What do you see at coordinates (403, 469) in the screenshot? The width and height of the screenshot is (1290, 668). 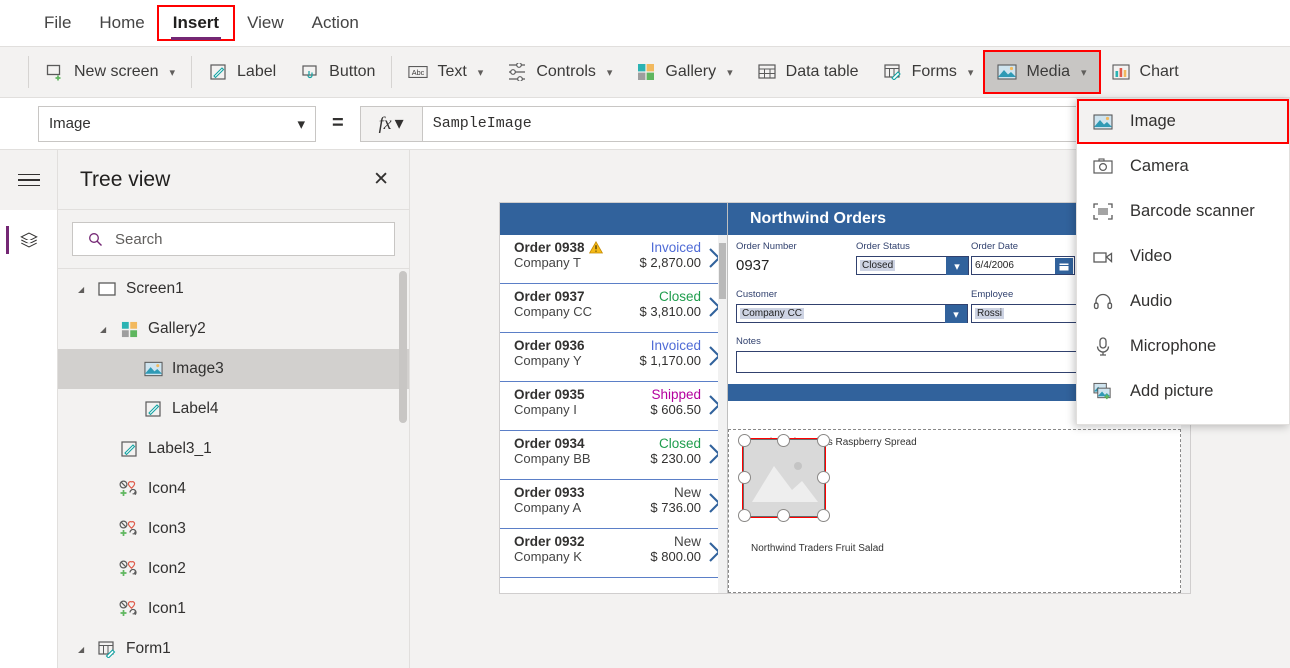 I see `tree-scrollbar` at bounding box center [403, 469].